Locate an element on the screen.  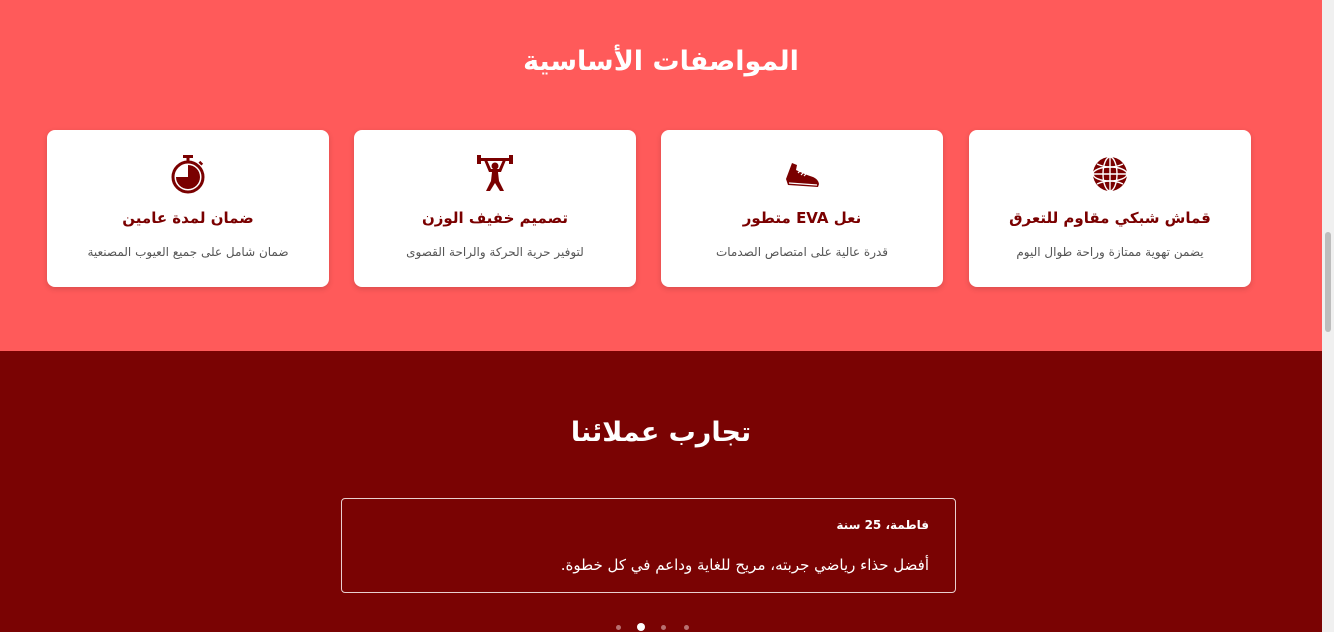
stopwatch-icon is located at coordinates (188, 174).